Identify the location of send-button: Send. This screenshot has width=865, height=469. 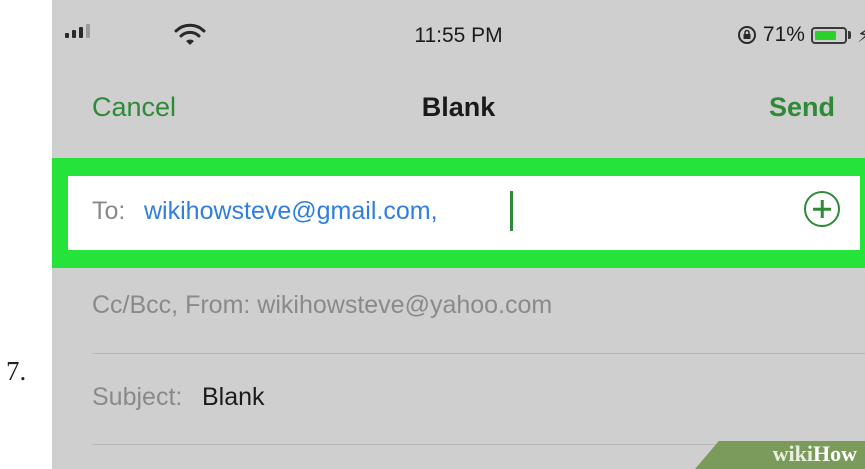
(802, 107).